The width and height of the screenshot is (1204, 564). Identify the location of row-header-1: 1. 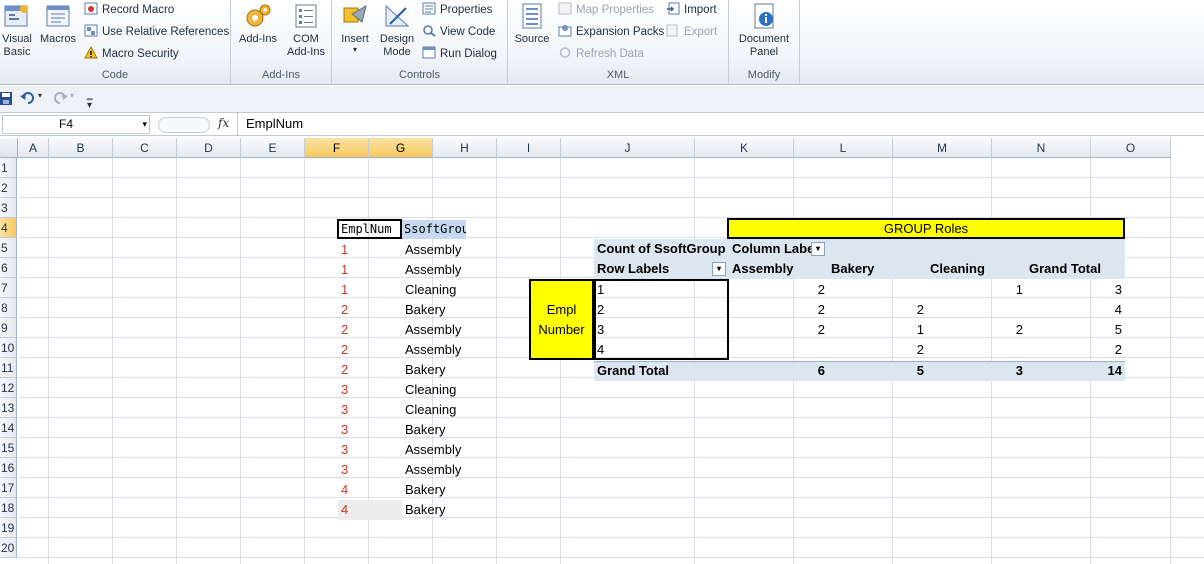
(8, 168).